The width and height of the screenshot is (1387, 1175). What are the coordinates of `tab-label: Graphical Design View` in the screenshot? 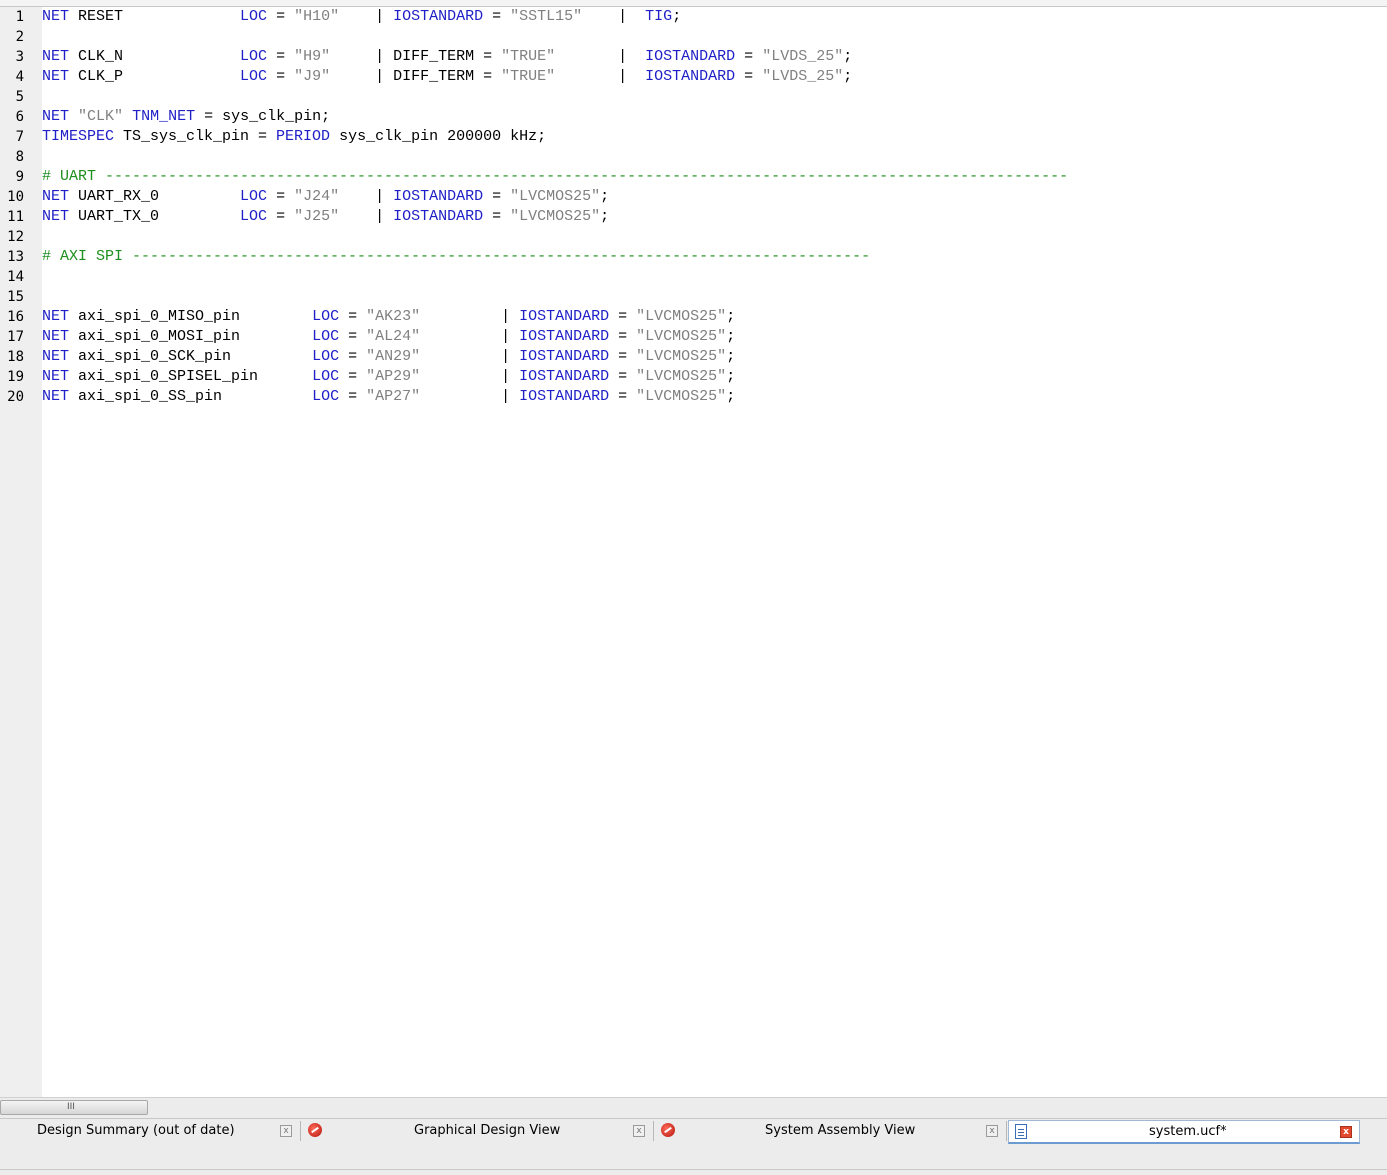 It's located at (487, 1130).